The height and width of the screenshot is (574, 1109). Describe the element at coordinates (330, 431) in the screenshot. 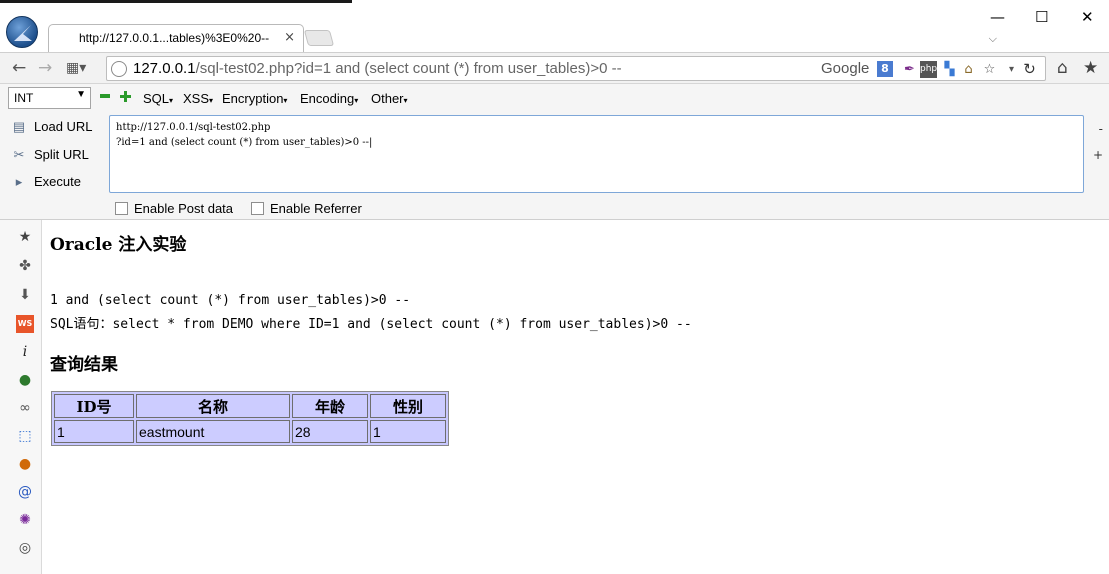

I see `table-cell: 28` at that location.